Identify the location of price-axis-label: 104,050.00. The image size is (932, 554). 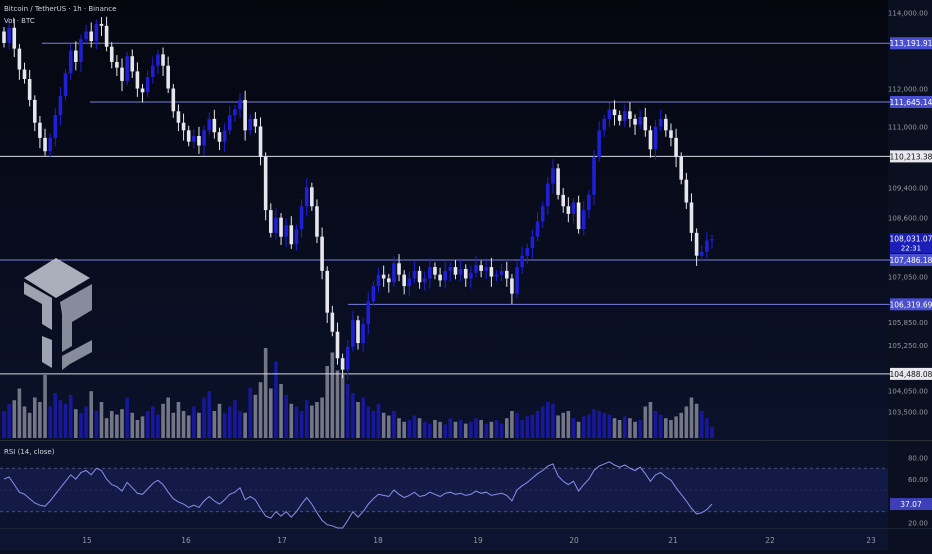
(908, 392).